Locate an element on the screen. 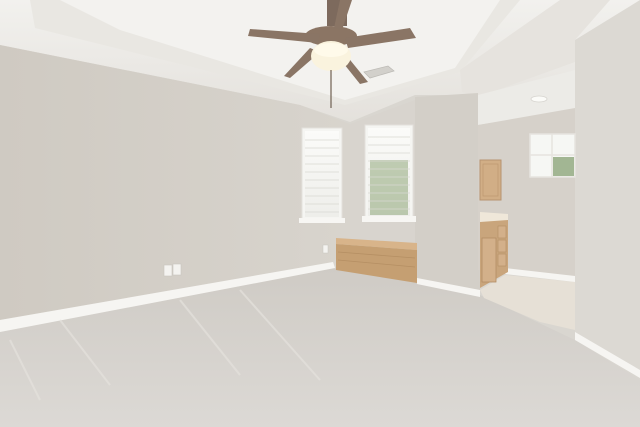 The image size is (640, 427). dividing-wall is located at coordinates (447, 191).